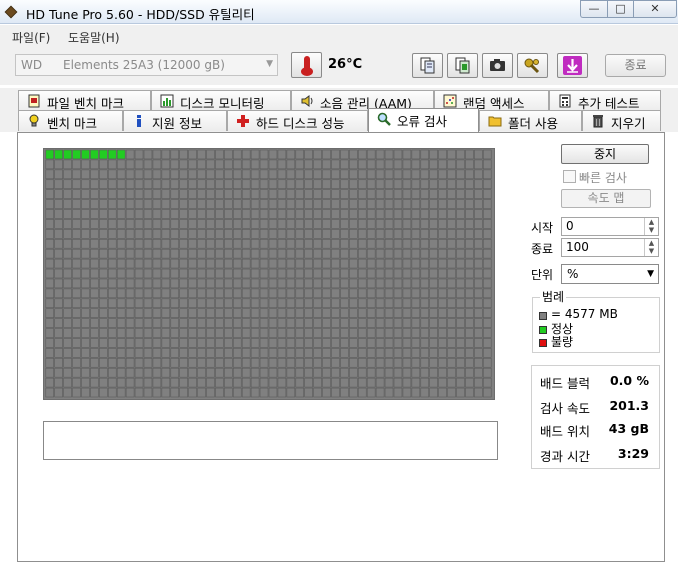  What do you see at coordinates (427, 65) in the screenshot?
I see `copy-text-button` at bounding box center [427, 65].